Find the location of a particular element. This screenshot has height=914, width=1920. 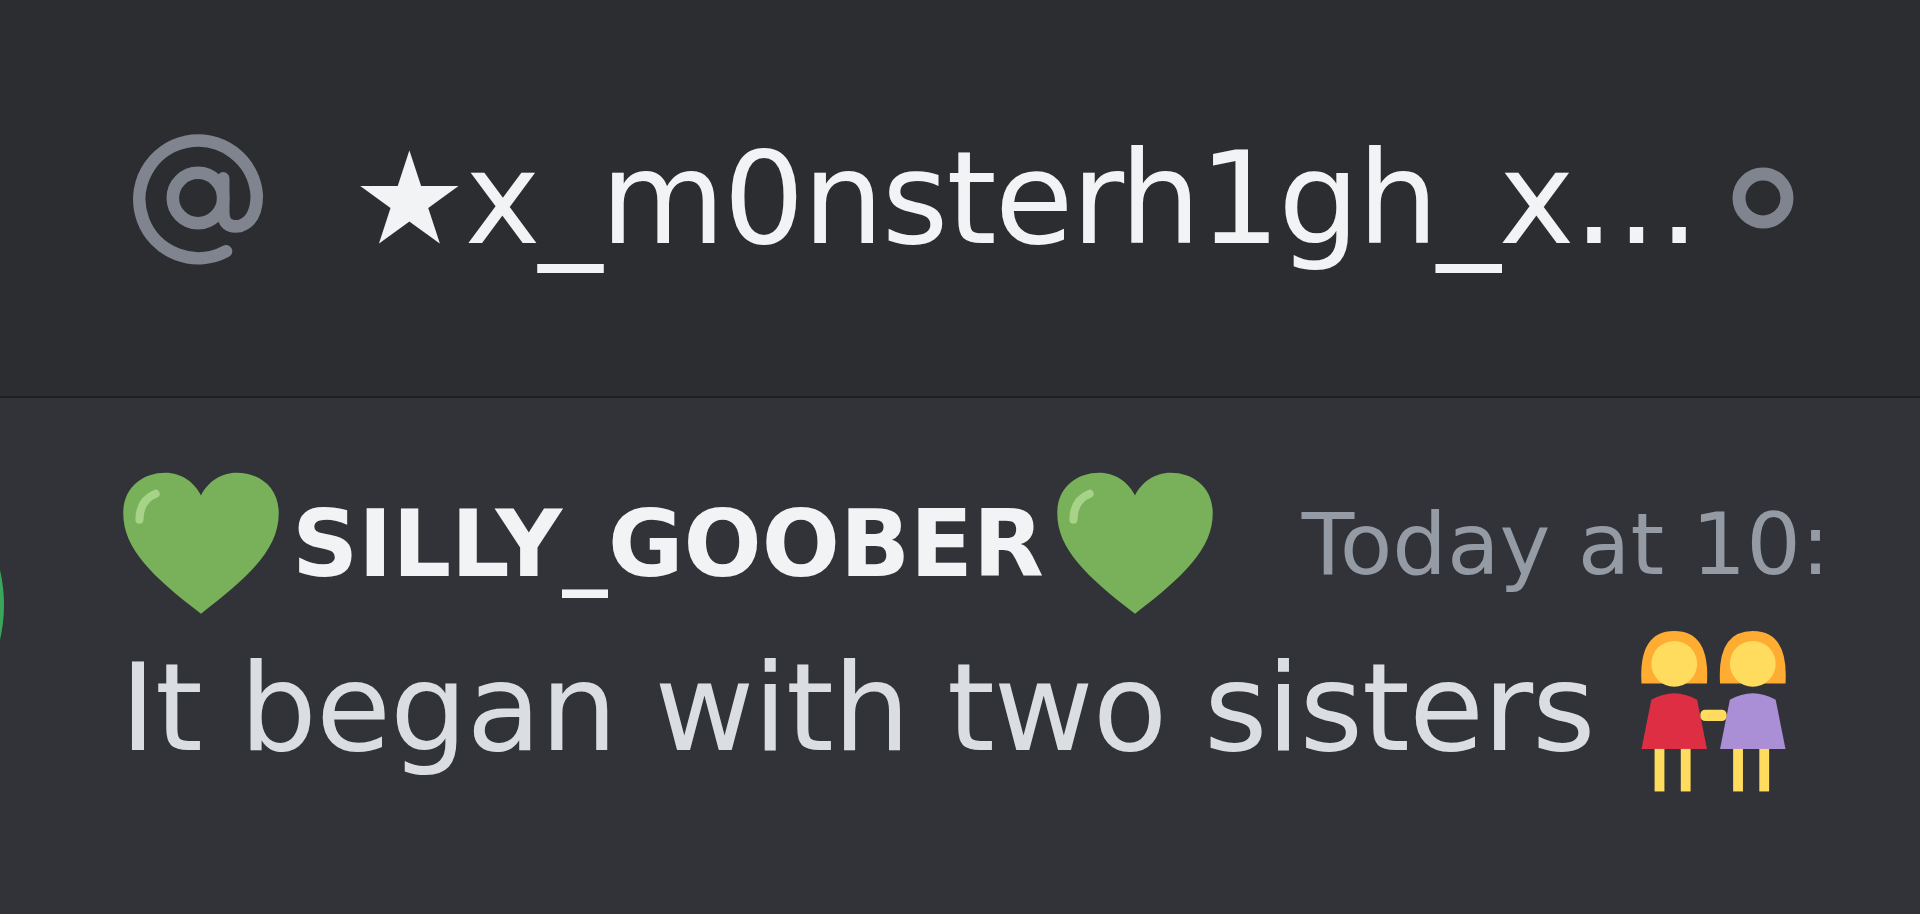

timestamp: Today at 10: is located at coordinates (1565, 544).